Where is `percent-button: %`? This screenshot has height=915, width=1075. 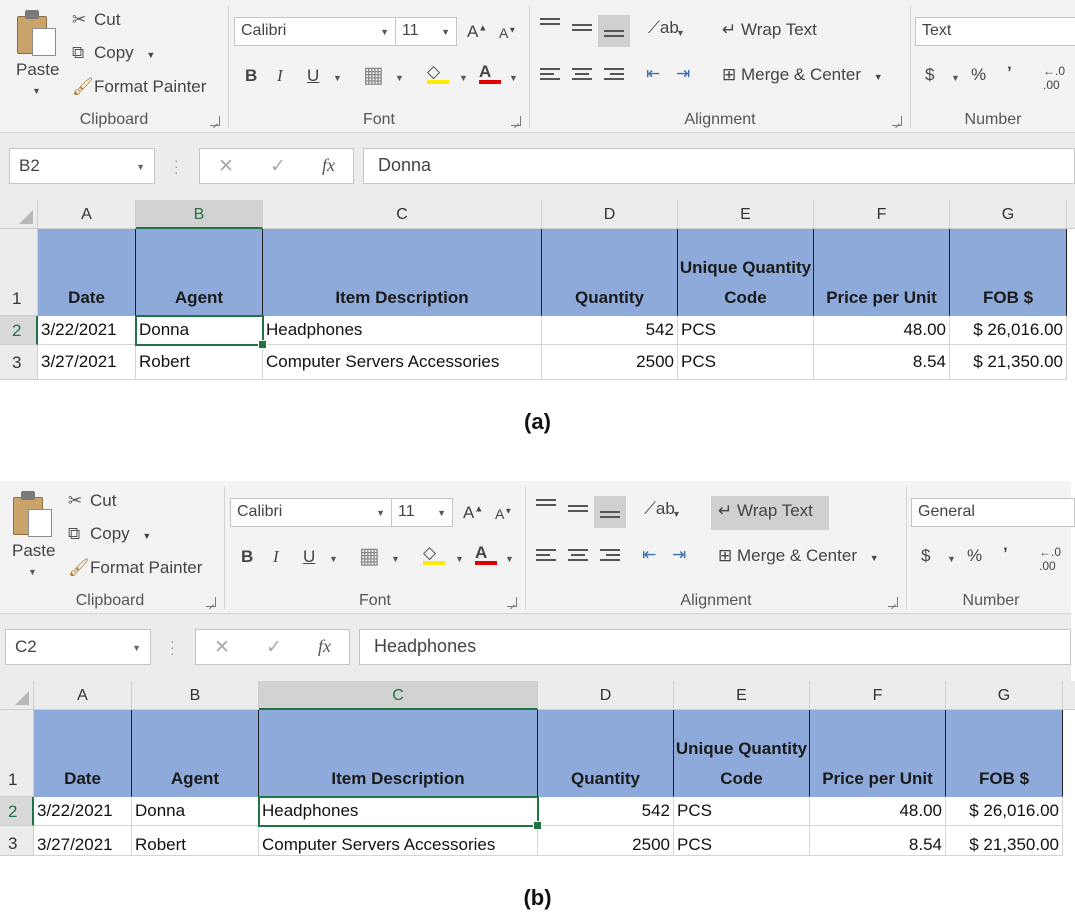 percent-button: % is located at coordinates (974, 556).